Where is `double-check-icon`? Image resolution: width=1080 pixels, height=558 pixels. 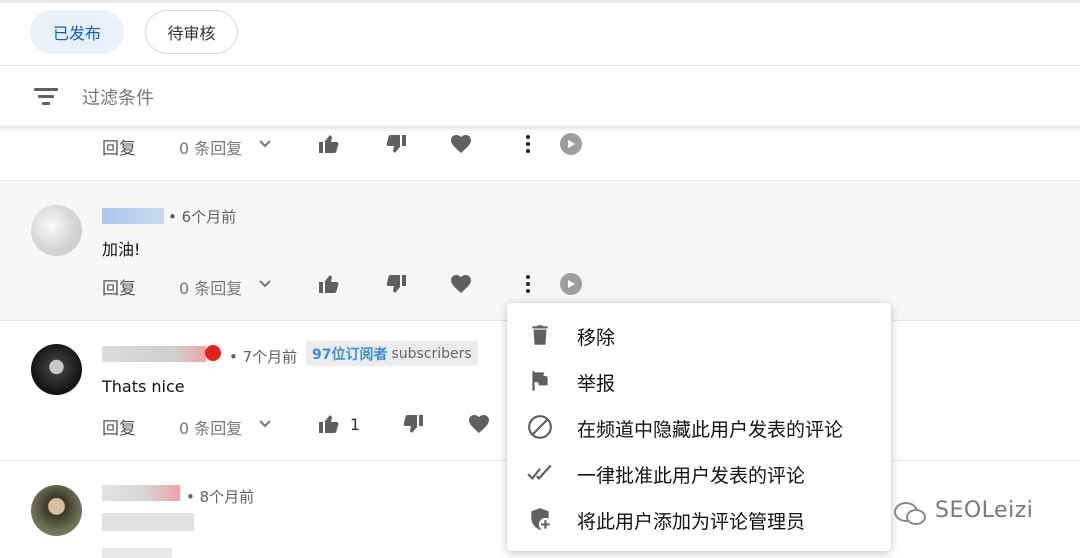
double-check-icon is located at coordinates (539, 472).